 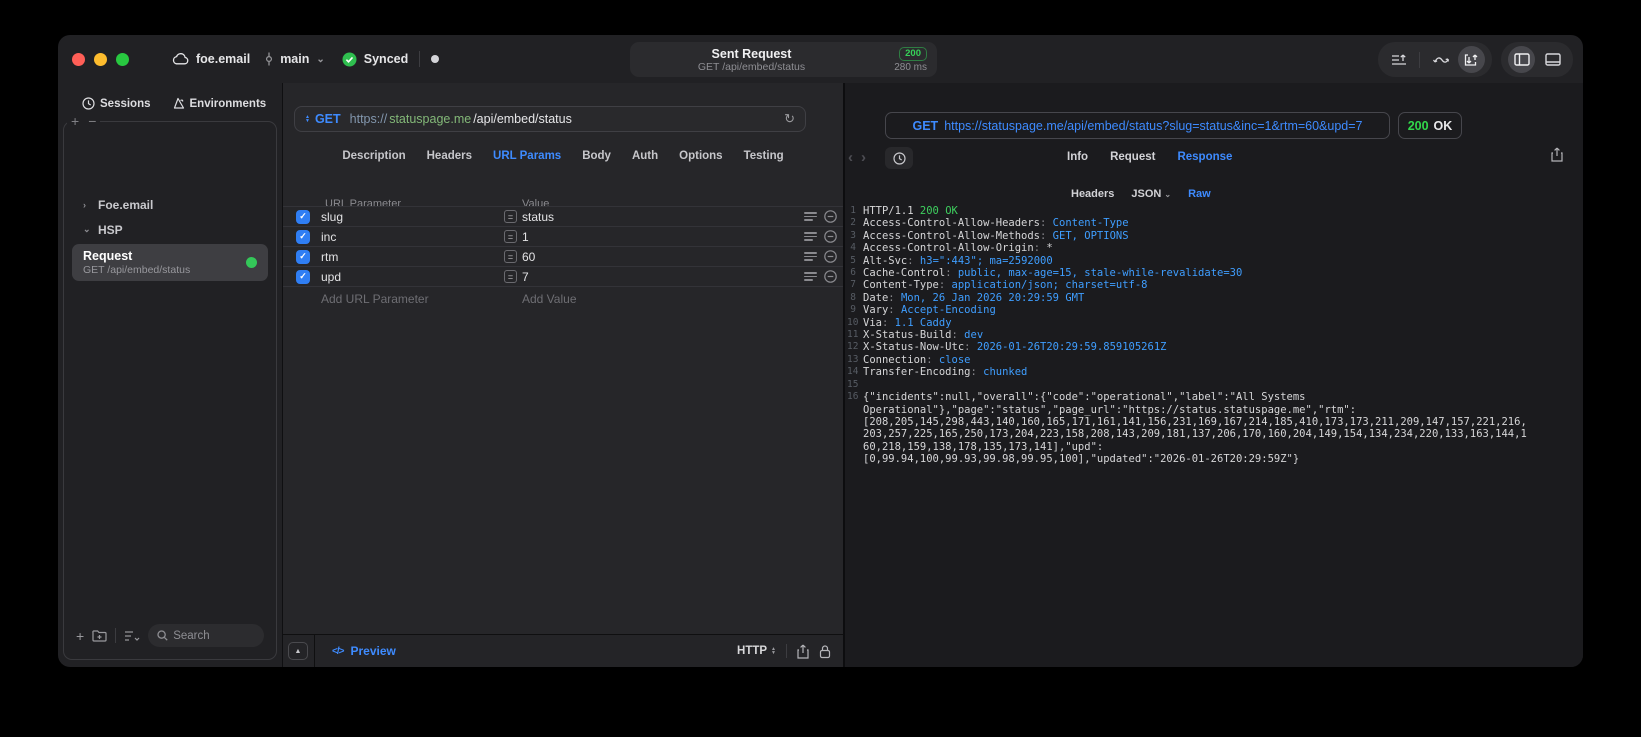 What do you see at coordinates (75, 121) in the screenshot?
I see `add-item-button: +` at bounding box center [75, 121].